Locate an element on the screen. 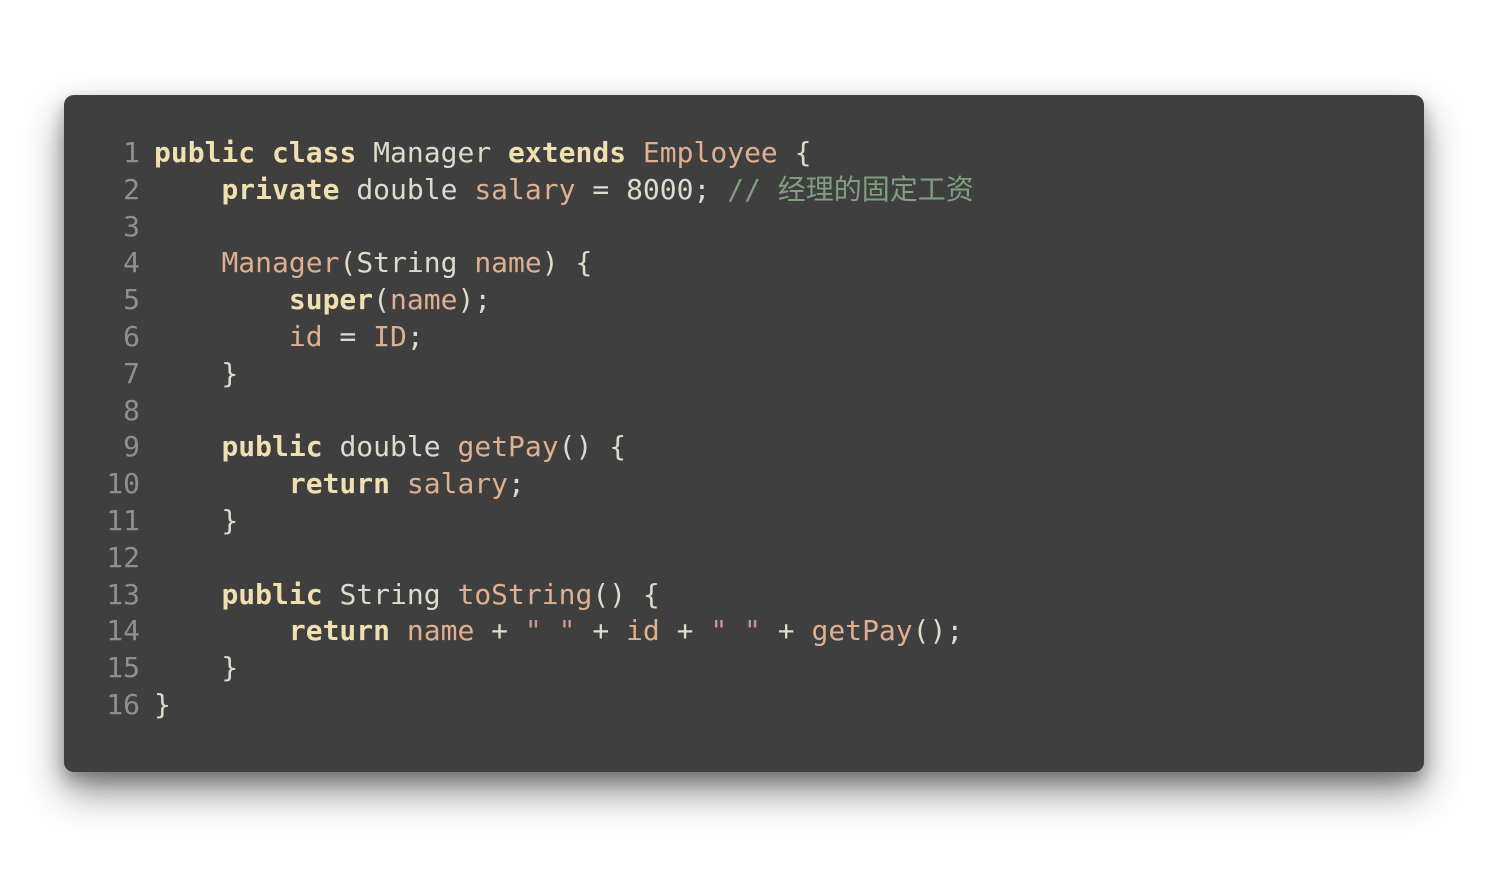  punctuation-token: = is located at coordinates (348, 336).